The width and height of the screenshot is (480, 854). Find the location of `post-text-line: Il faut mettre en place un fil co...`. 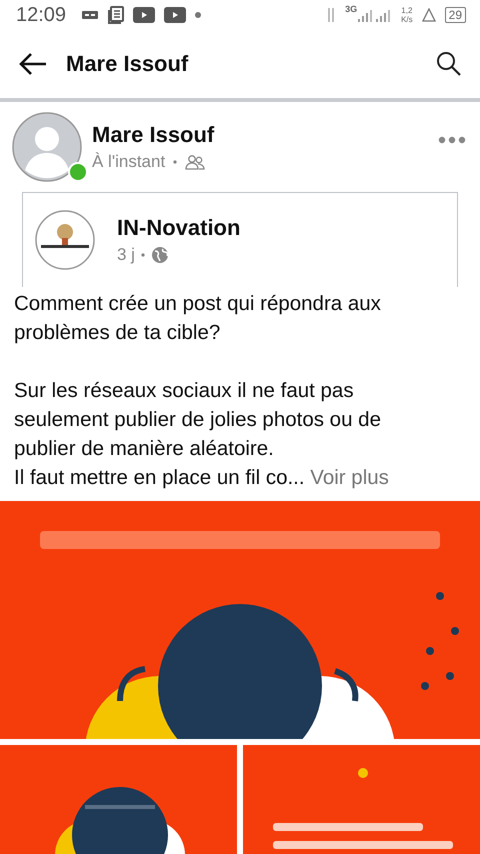

post-text-line: Il faut mettre en place un fil co... is located at coordinates (159, 477).